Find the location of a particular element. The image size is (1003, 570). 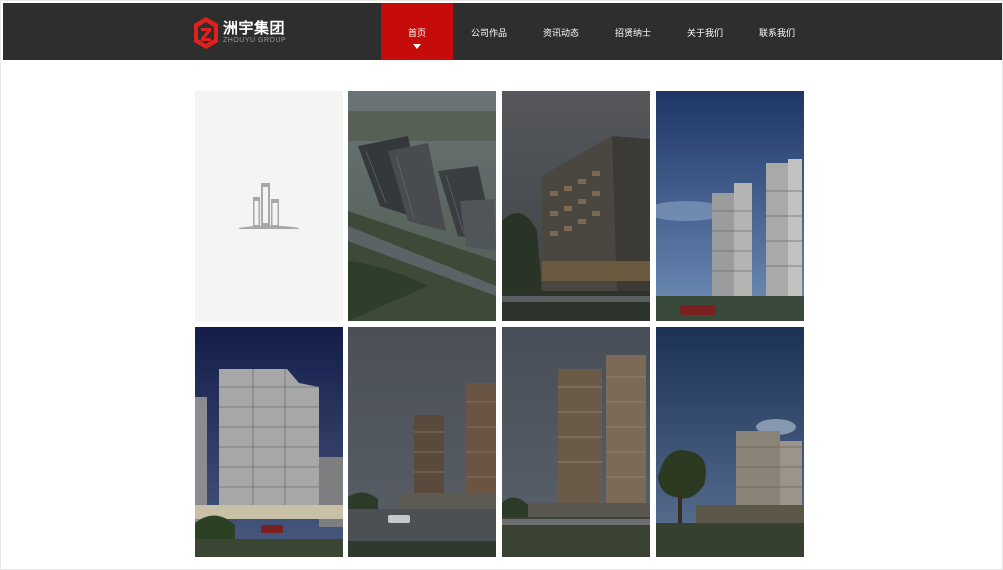

nav-item-news: 资讯动态 is located at coordinates (561, 31).